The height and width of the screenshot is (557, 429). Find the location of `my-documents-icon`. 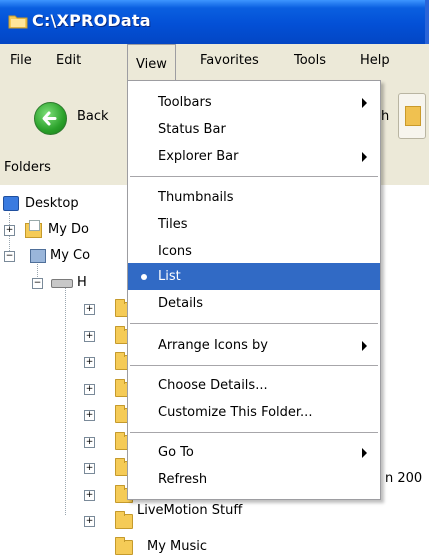

my-documents-icon is located at coordinates (33, 229).